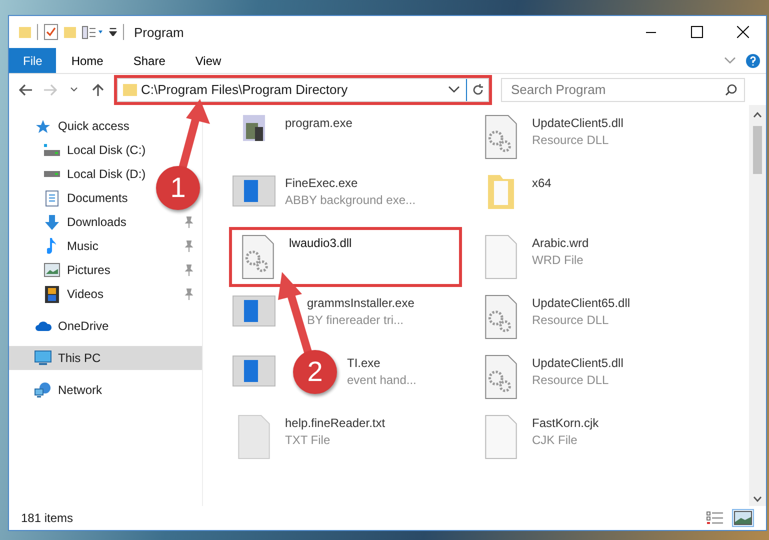  Describe the element at coordinates (254, 437) in the screenshot. I see `text-file-icon` at that location.